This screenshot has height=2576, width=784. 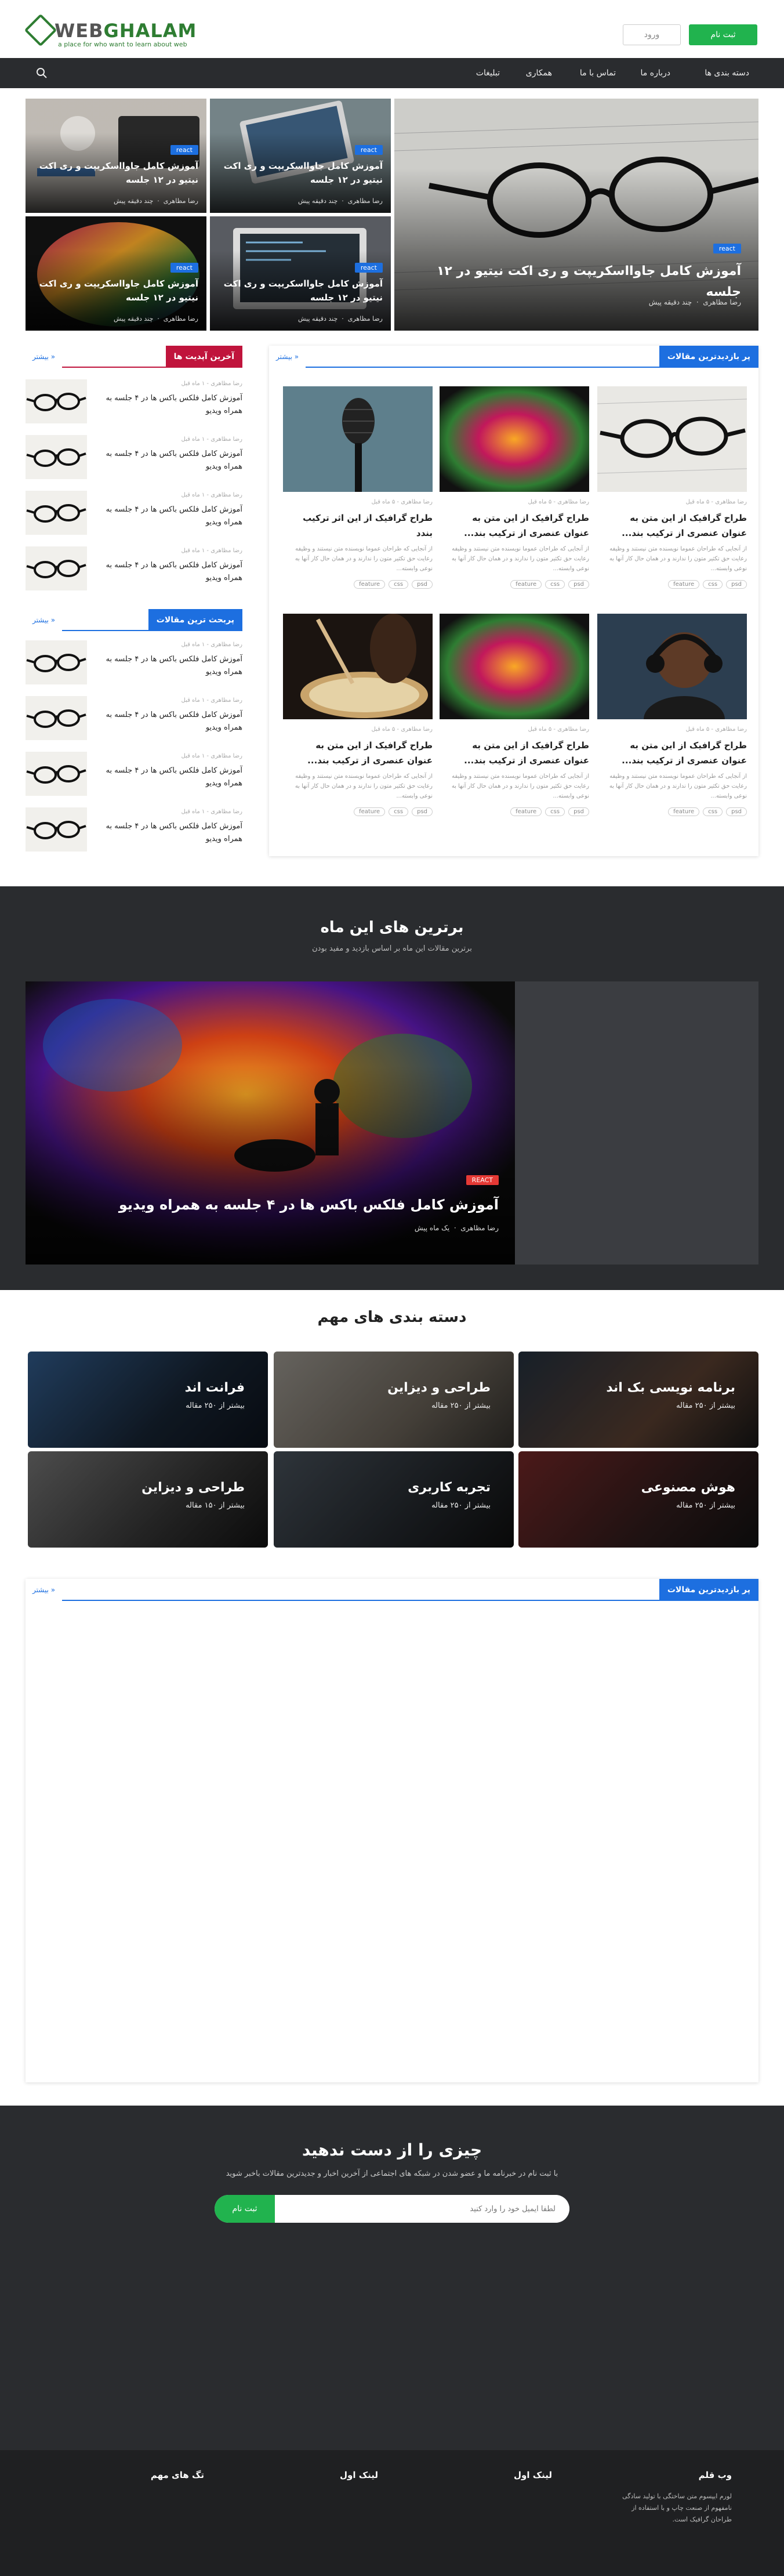 I want to click on newsletter-email-input, so click(x=422, y=2209).